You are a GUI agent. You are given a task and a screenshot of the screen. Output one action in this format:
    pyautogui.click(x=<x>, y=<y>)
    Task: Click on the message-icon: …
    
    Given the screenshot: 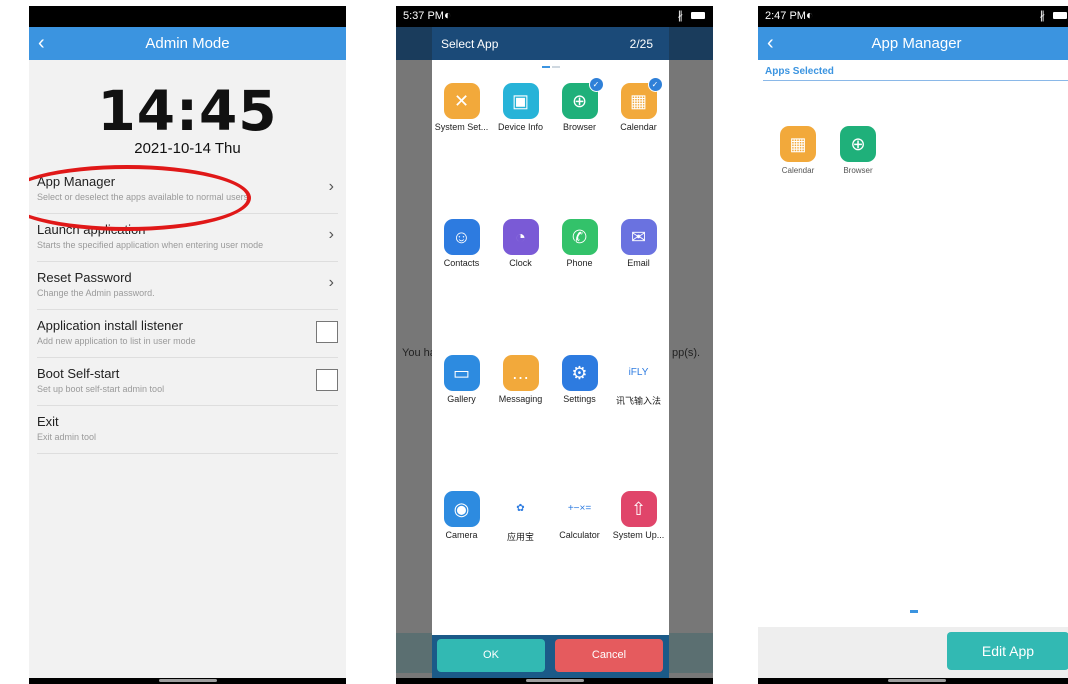 What is the action you would take?
    pyautogui.click(x=520, y=373)
    